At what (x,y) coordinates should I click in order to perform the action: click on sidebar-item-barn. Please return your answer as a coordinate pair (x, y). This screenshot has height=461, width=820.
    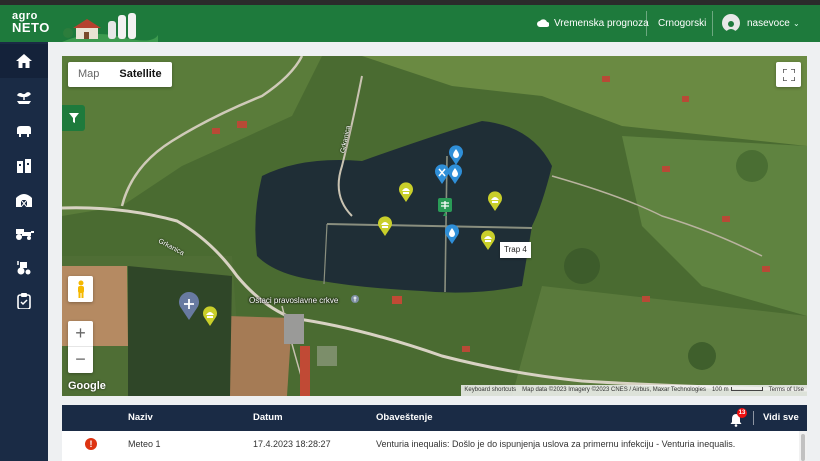
    Looking at the image, I should click on (24, 199).